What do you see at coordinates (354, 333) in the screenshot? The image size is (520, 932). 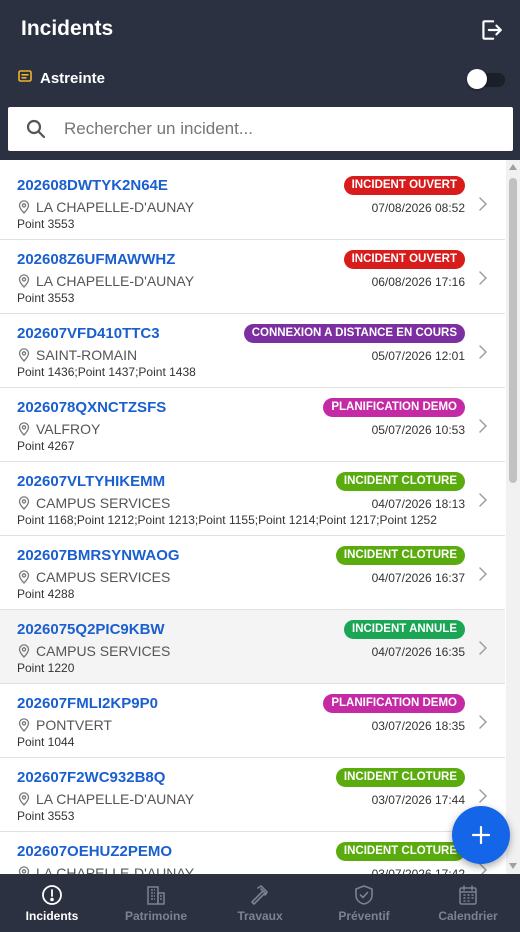 I see `status-badge: CONNEXION A DISTANCE EN COURS` at bounding box center [354, 333].